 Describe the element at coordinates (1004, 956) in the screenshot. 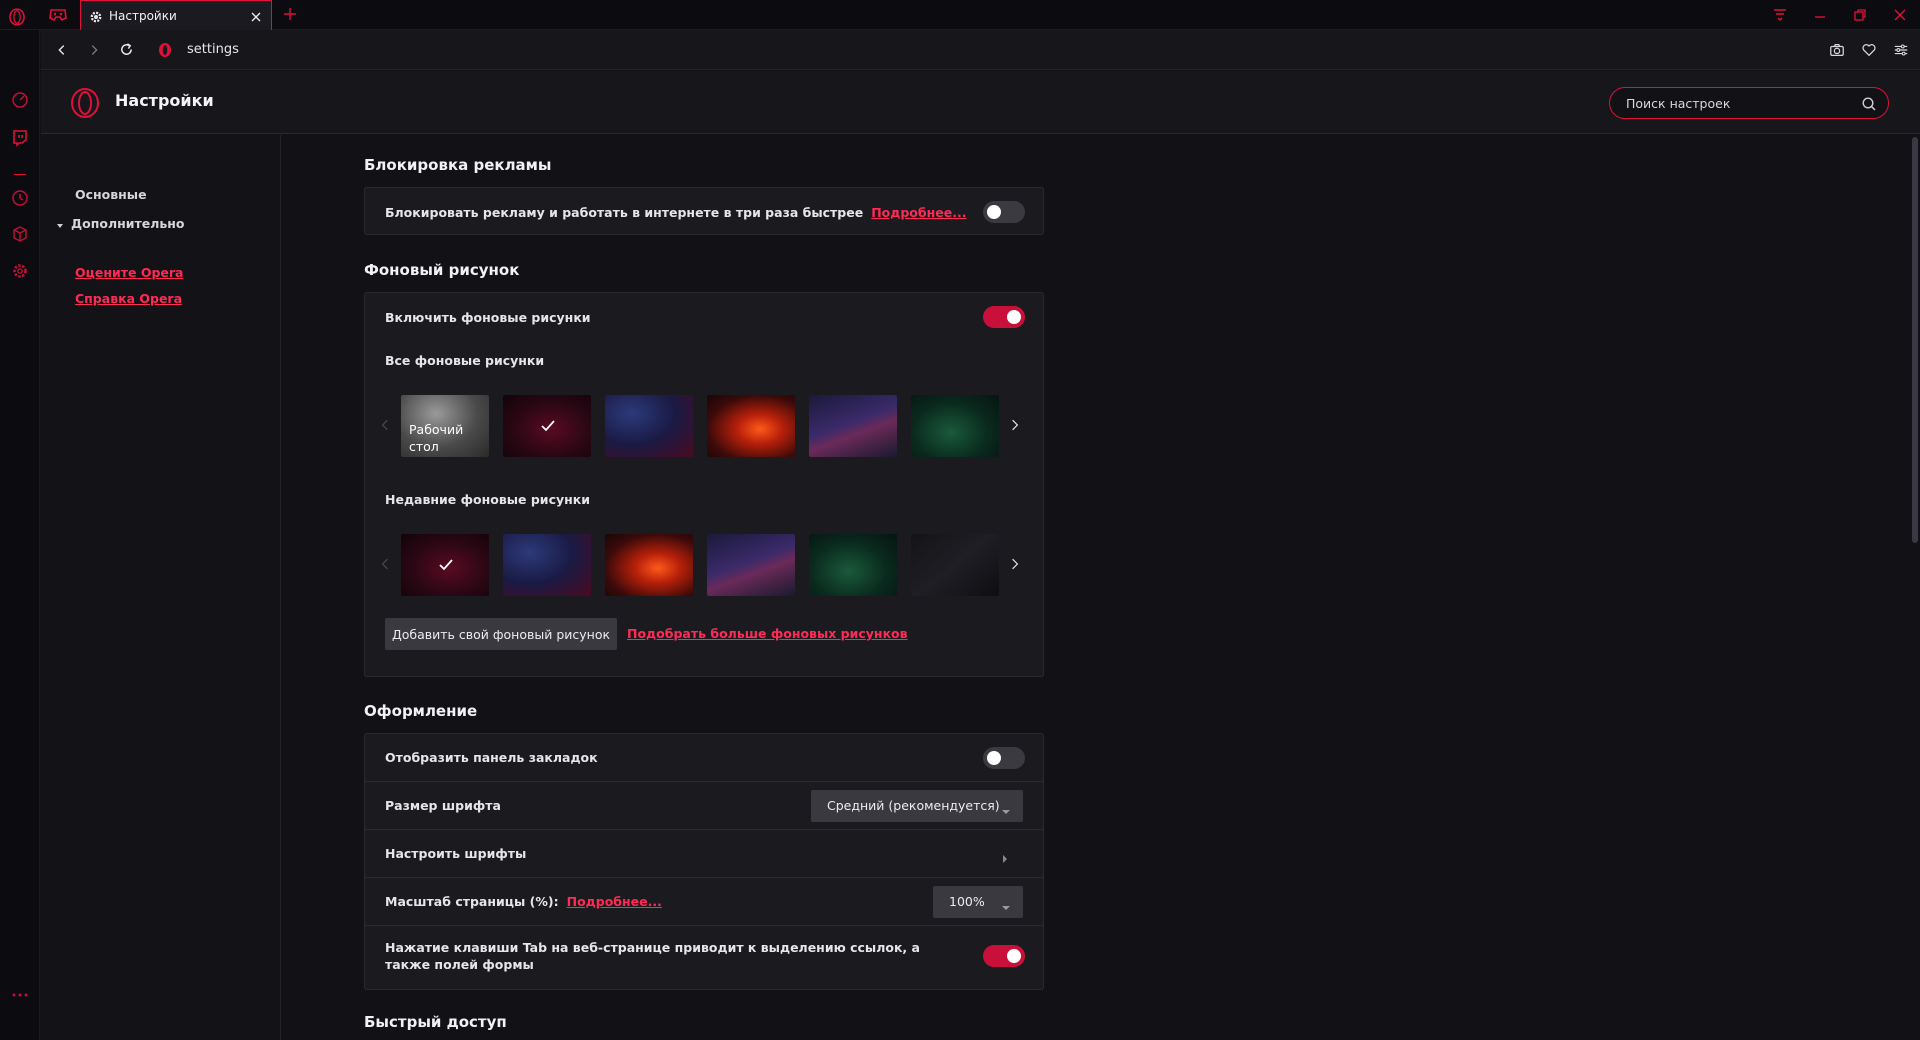

I see `tab-highlight-toggle` at that location.